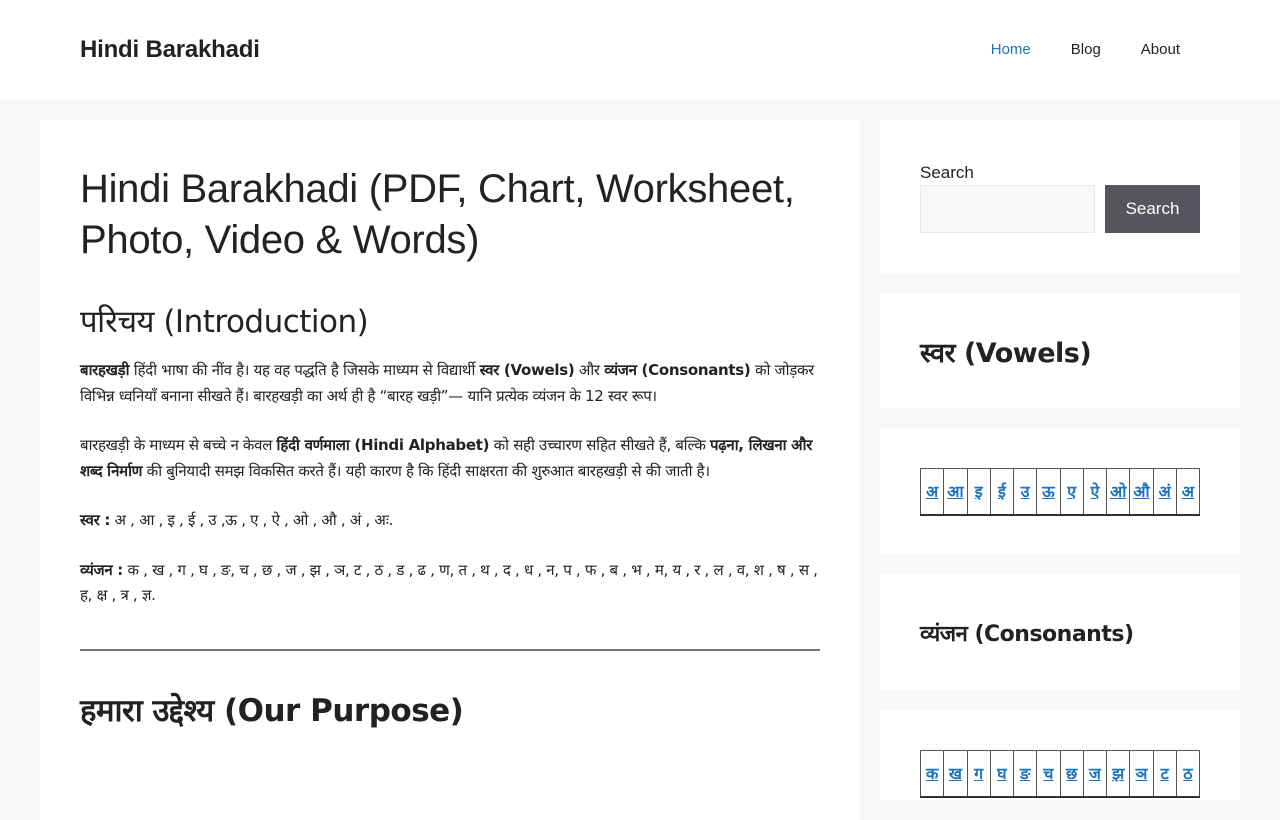 Image resolution: width=1280 pixels, height=820 pixels. Describe the element at coordinates (450, 649) in the screenshot. I see `section-divider` at that location.